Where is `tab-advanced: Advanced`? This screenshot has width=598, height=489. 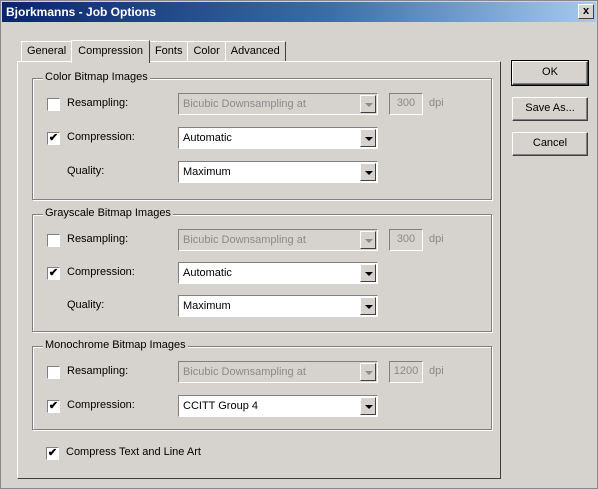
tab-advanced: Advanced is located at coordinates (255, 51).